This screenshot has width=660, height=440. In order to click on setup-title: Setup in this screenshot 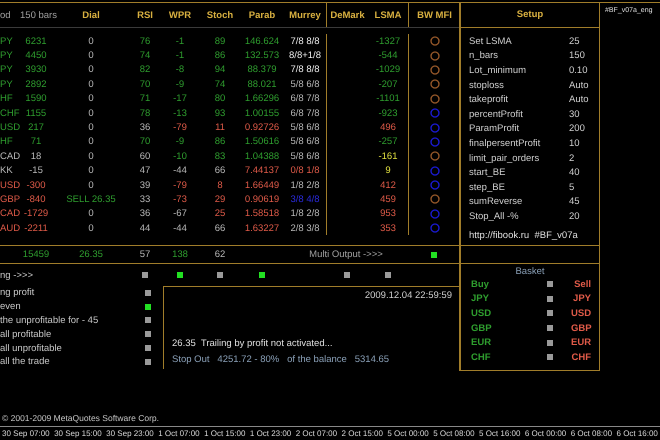, I will do `click(530, 15)`.